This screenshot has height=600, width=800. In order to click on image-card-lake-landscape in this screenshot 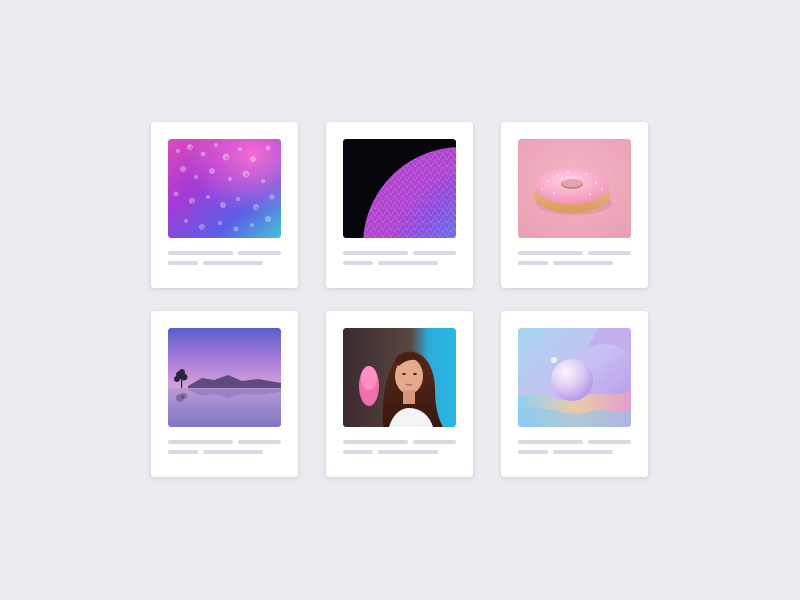, I will do `click(224, 394)`.